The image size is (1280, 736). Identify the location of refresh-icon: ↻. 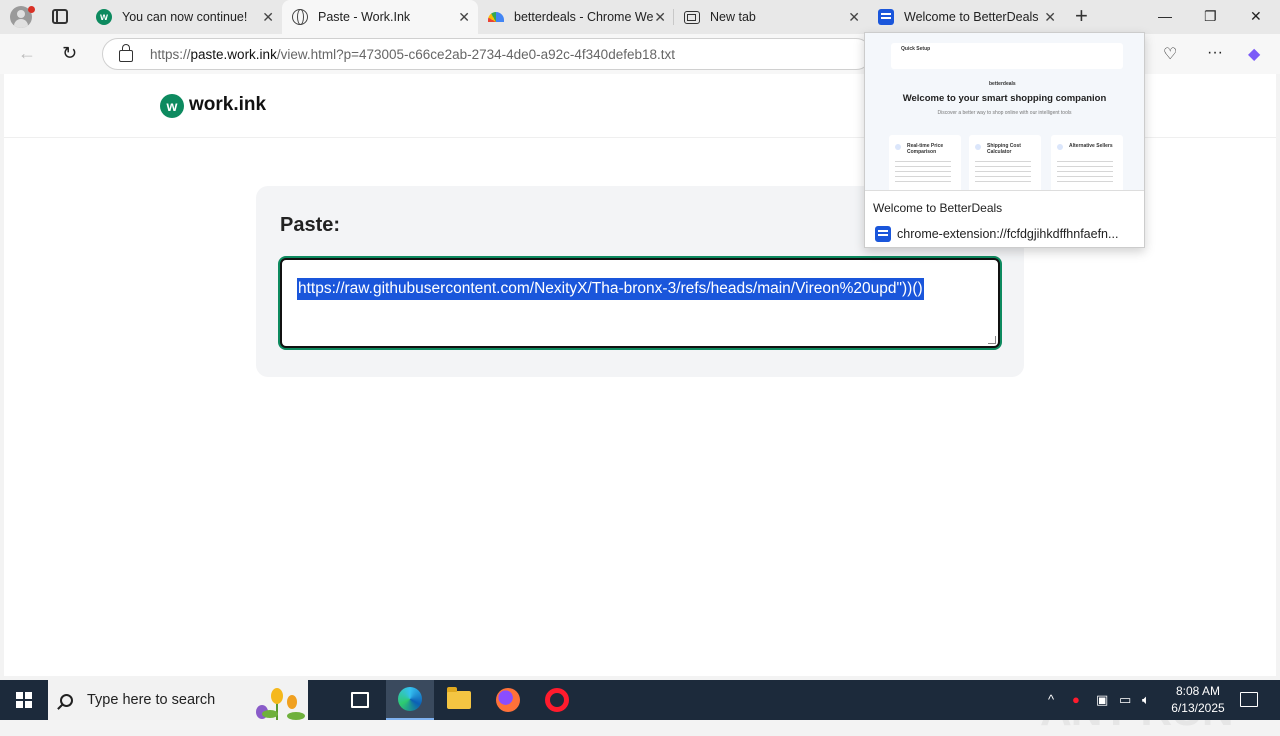
(69, 53).